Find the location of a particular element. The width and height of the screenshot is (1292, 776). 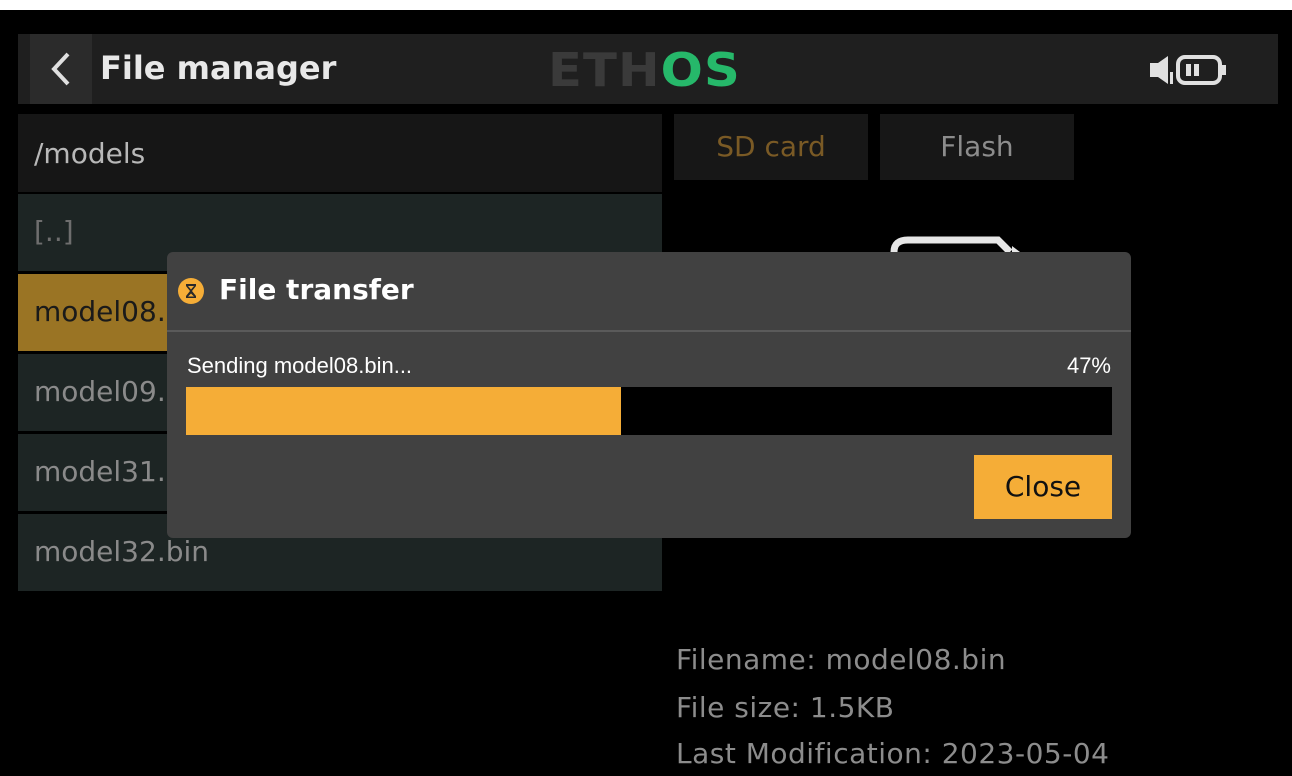

dialog-title: File transfer is located at coordinates (316, 289).